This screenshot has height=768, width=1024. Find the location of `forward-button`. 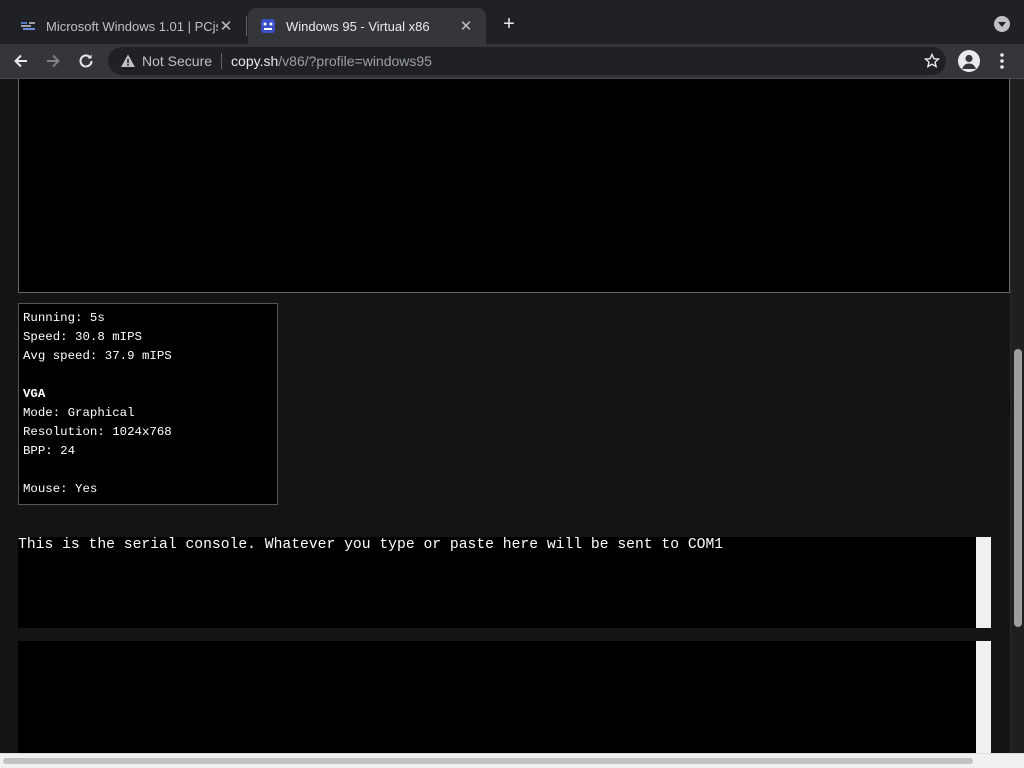

forward-button is located at coordinates (53, 61).